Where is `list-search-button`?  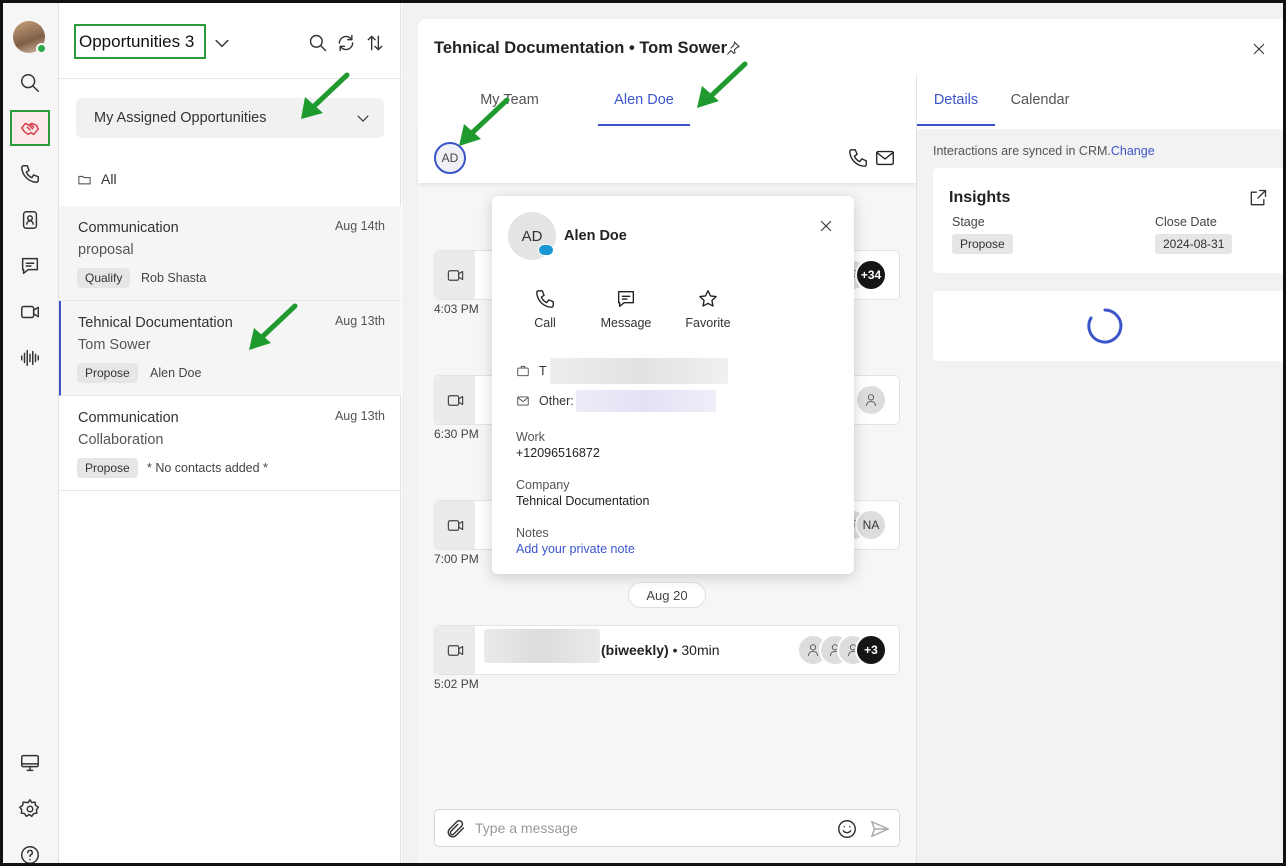
list-search-button is located at coordinates (318, 43).